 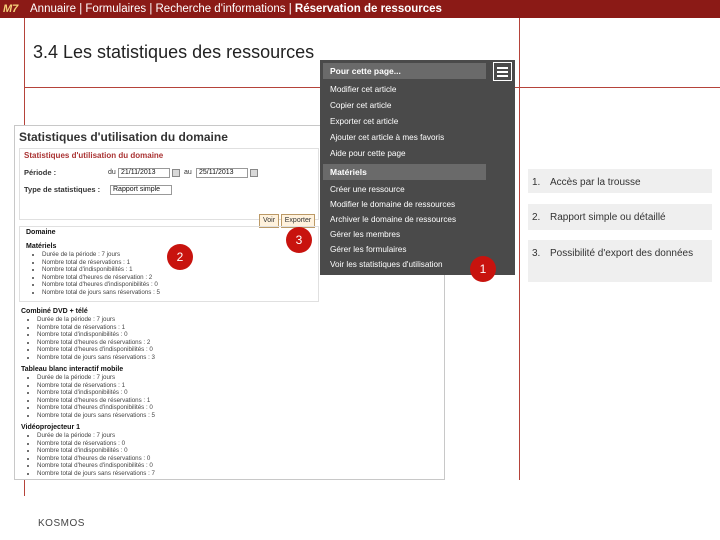 What do you see at coordinates (363, 89) in the screenshot?
I see `menu-item-modify-article: Modifier cet article` at bounding box center [363, 89].